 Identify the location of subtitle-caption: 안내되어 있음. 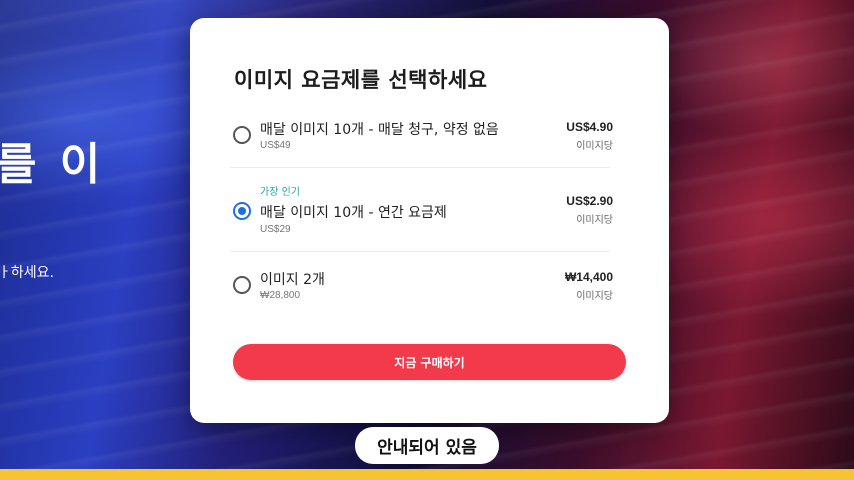
(427, 445).